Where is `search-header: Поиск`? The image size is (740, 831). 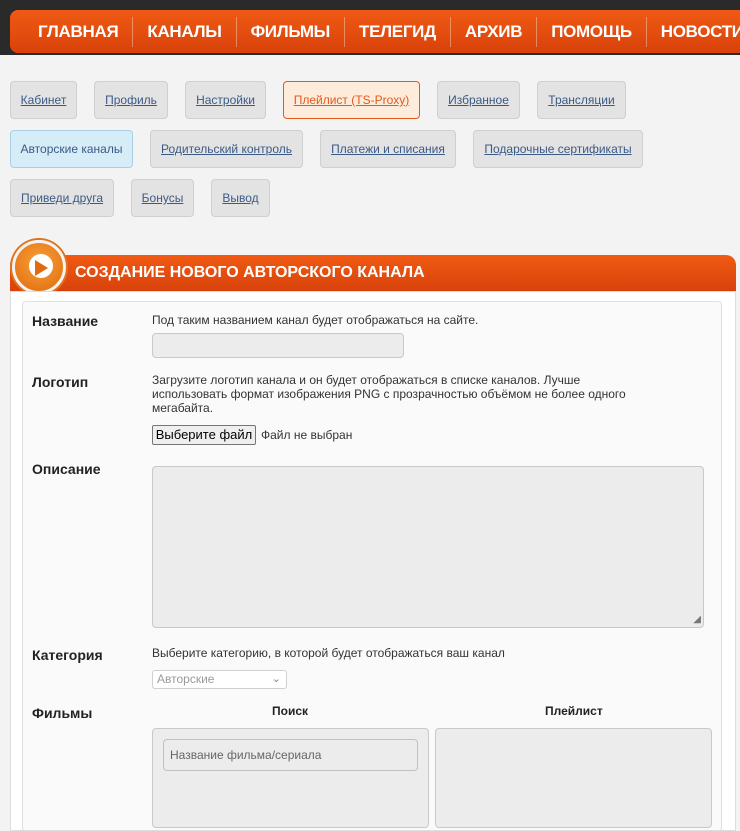 search-header: Поиск is located at coordinates (290, 711).